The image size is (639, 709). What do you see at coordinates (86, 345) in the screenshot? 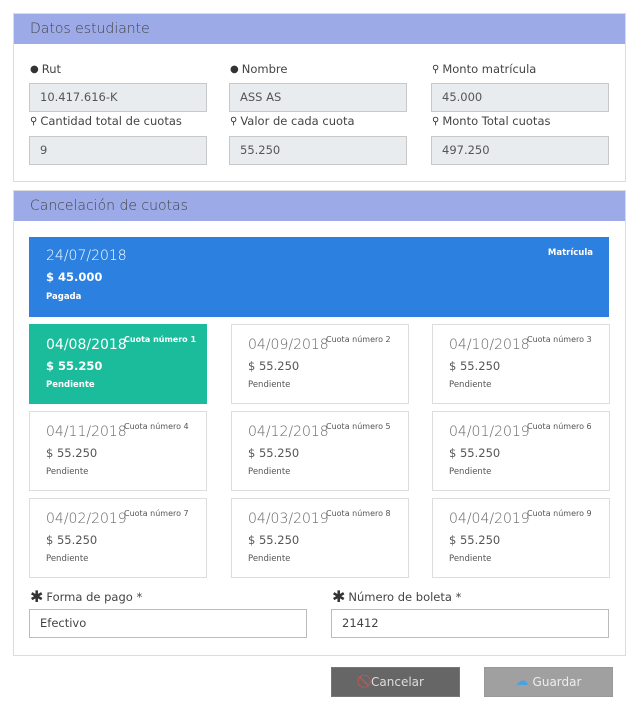
I see `cuota-date: 04/08/2018` at bounding box center [86, 345].